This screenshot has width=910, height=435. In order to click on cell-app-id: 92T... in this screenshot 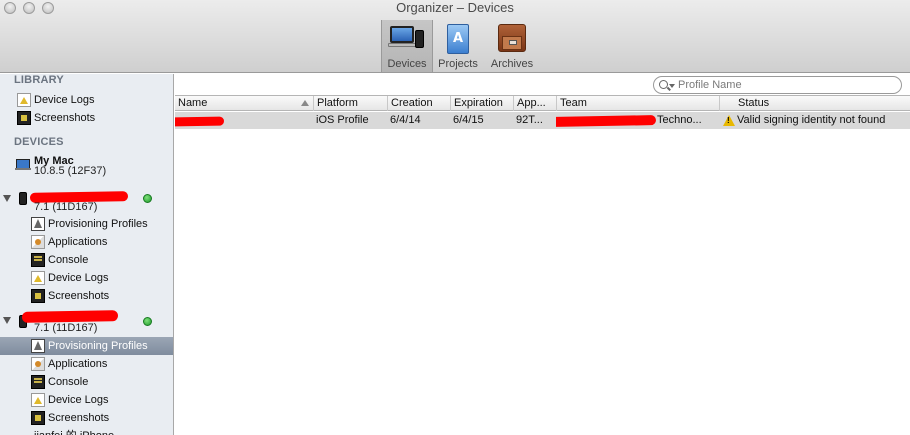, I will do `click(529, 120)`.